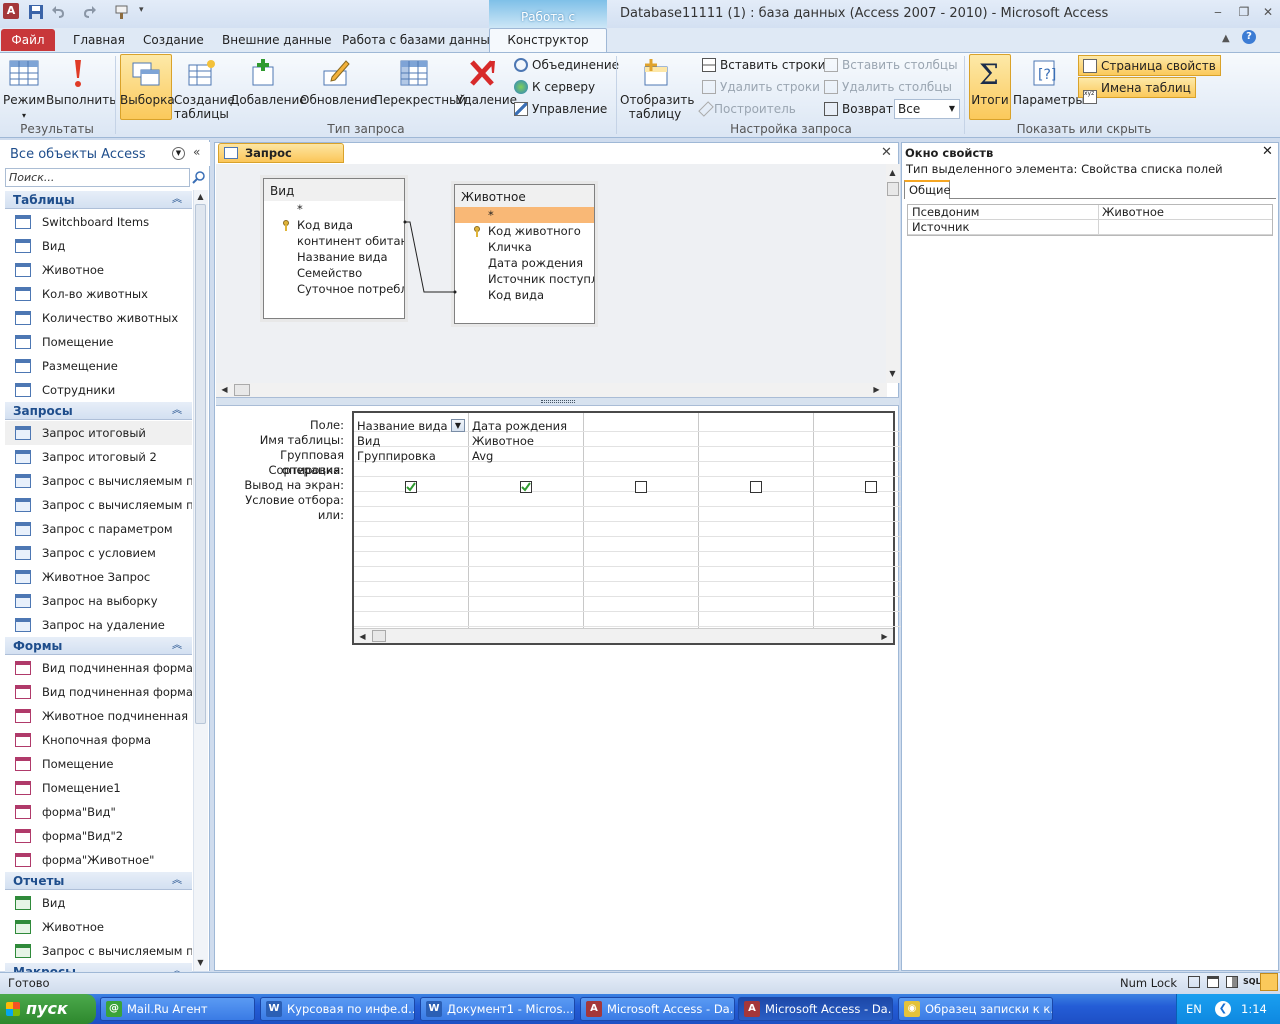 The height and width of the screenshot is (1024, 1280). Describe the element at coordinates (334, 209) in the screenshot. I see `field-list-item: *` at that location.